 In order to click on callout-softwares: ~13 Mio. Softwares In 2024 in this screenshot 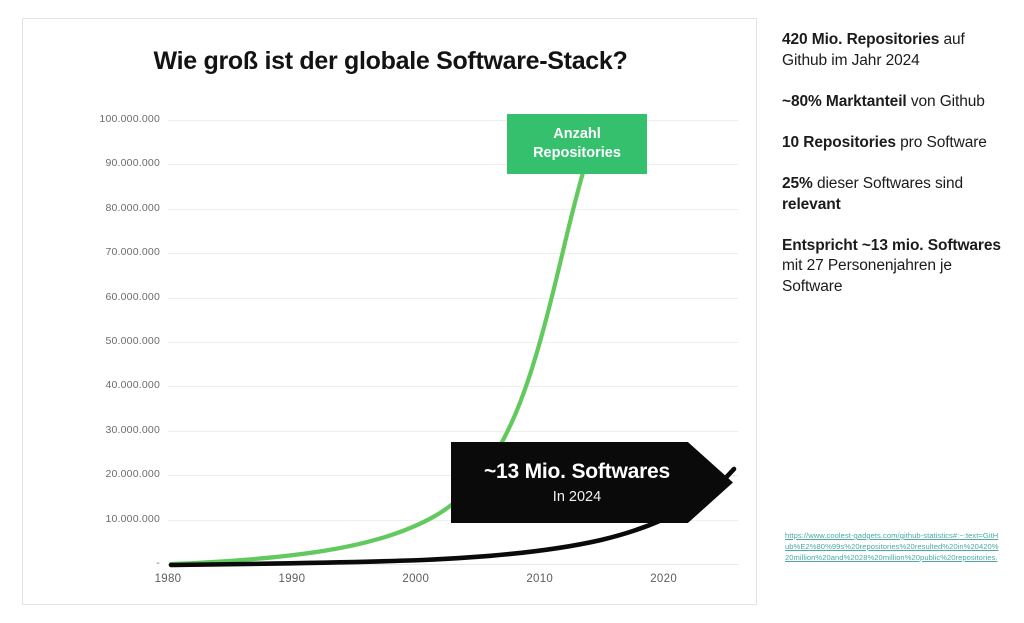, I will do `click(592, 482)`.